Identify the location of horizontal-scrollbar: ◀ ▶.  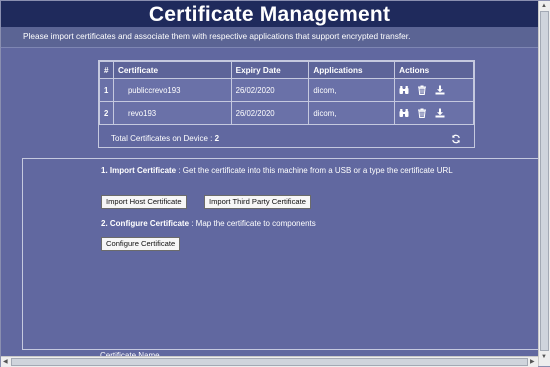
(269, 361).